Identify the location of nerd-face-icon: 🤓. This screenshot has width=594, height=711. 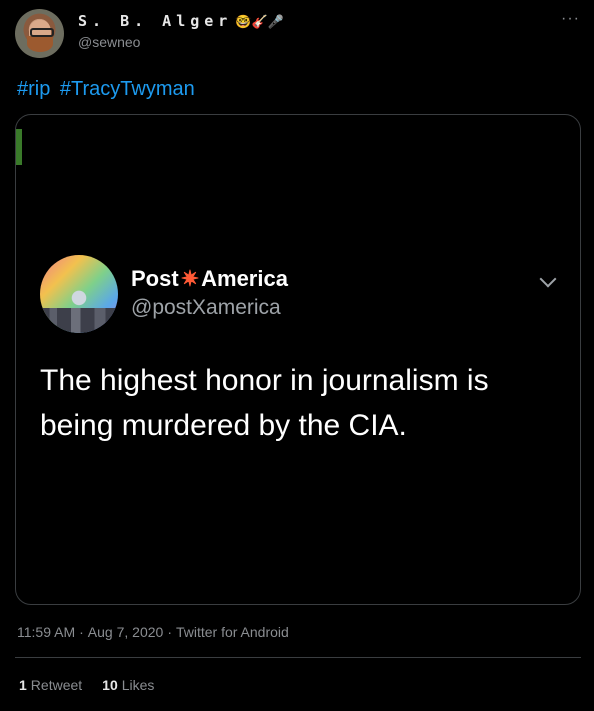
(243, 21).